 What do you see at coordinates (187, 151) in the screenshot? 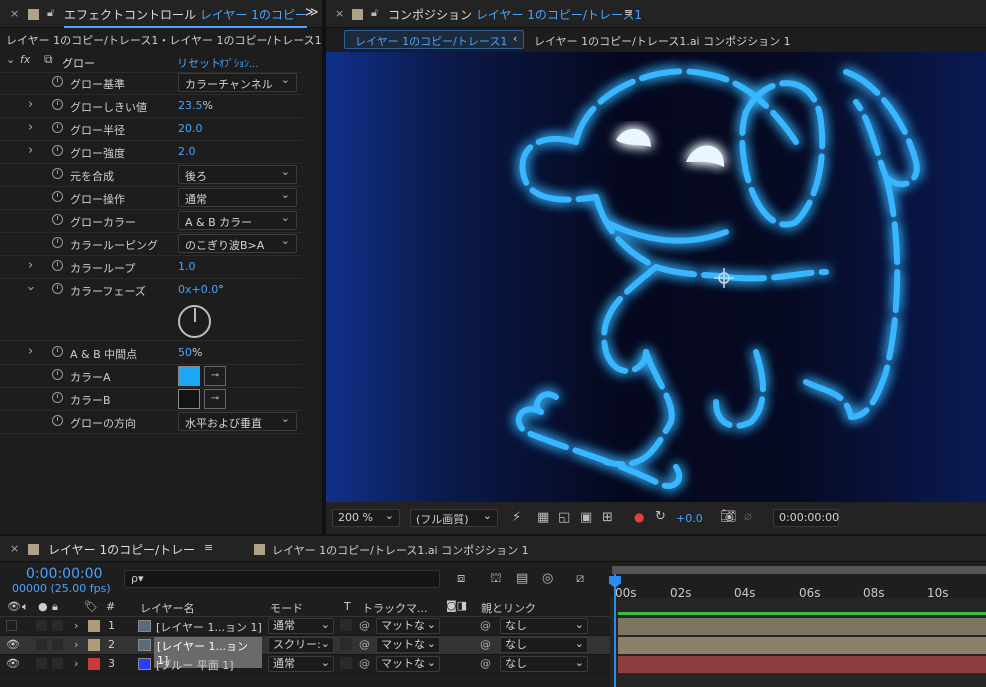
I see `glow-intensity-value: 2.0` at bounding box center [187, 151].